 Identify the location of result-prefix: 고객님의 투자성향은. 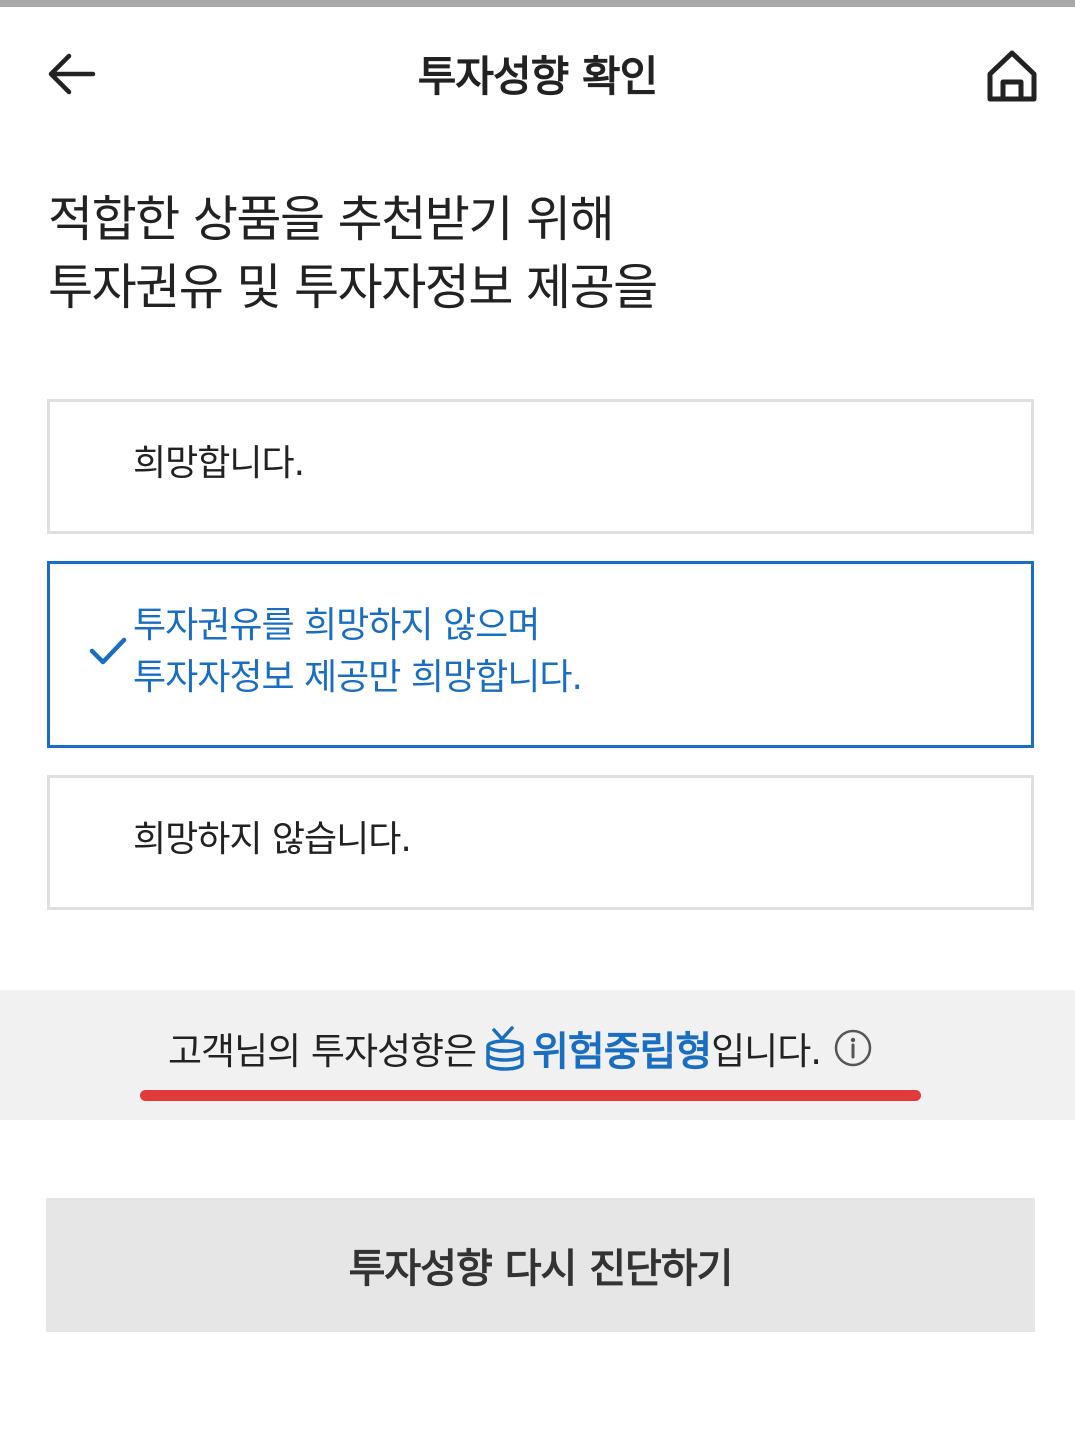
(322, 1051).